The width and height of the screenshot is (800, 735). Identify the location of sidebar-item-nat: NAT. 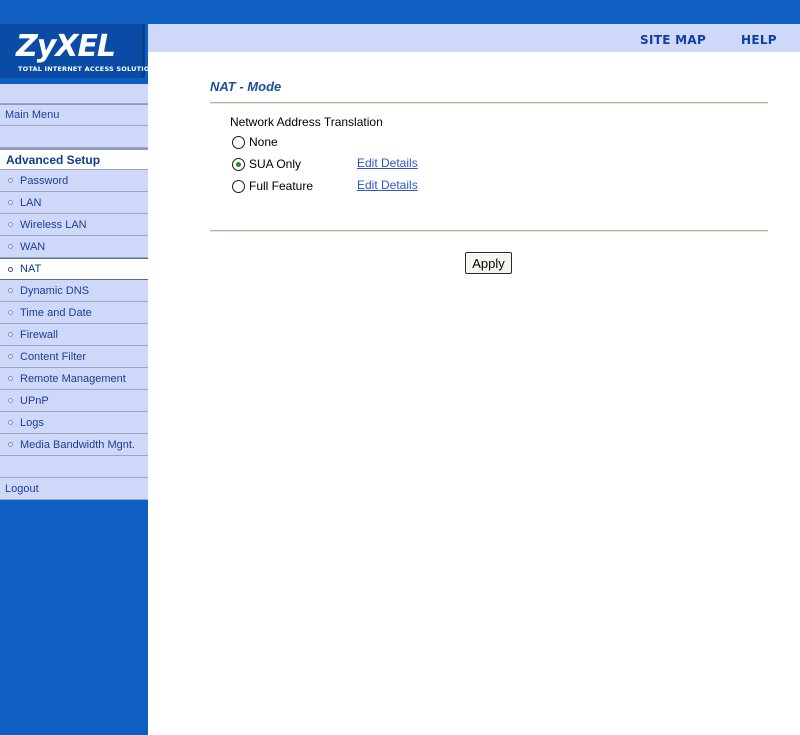
(74, 269).